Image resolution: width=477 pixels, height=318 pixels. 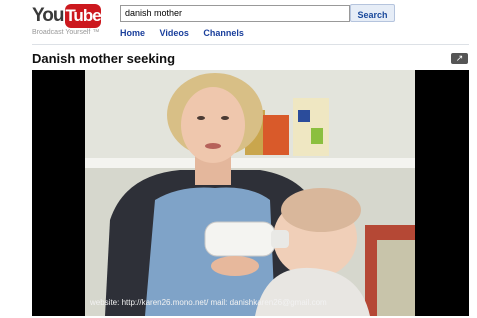 I want to click on nav-channels: Channels, so click(x=223, y=33).